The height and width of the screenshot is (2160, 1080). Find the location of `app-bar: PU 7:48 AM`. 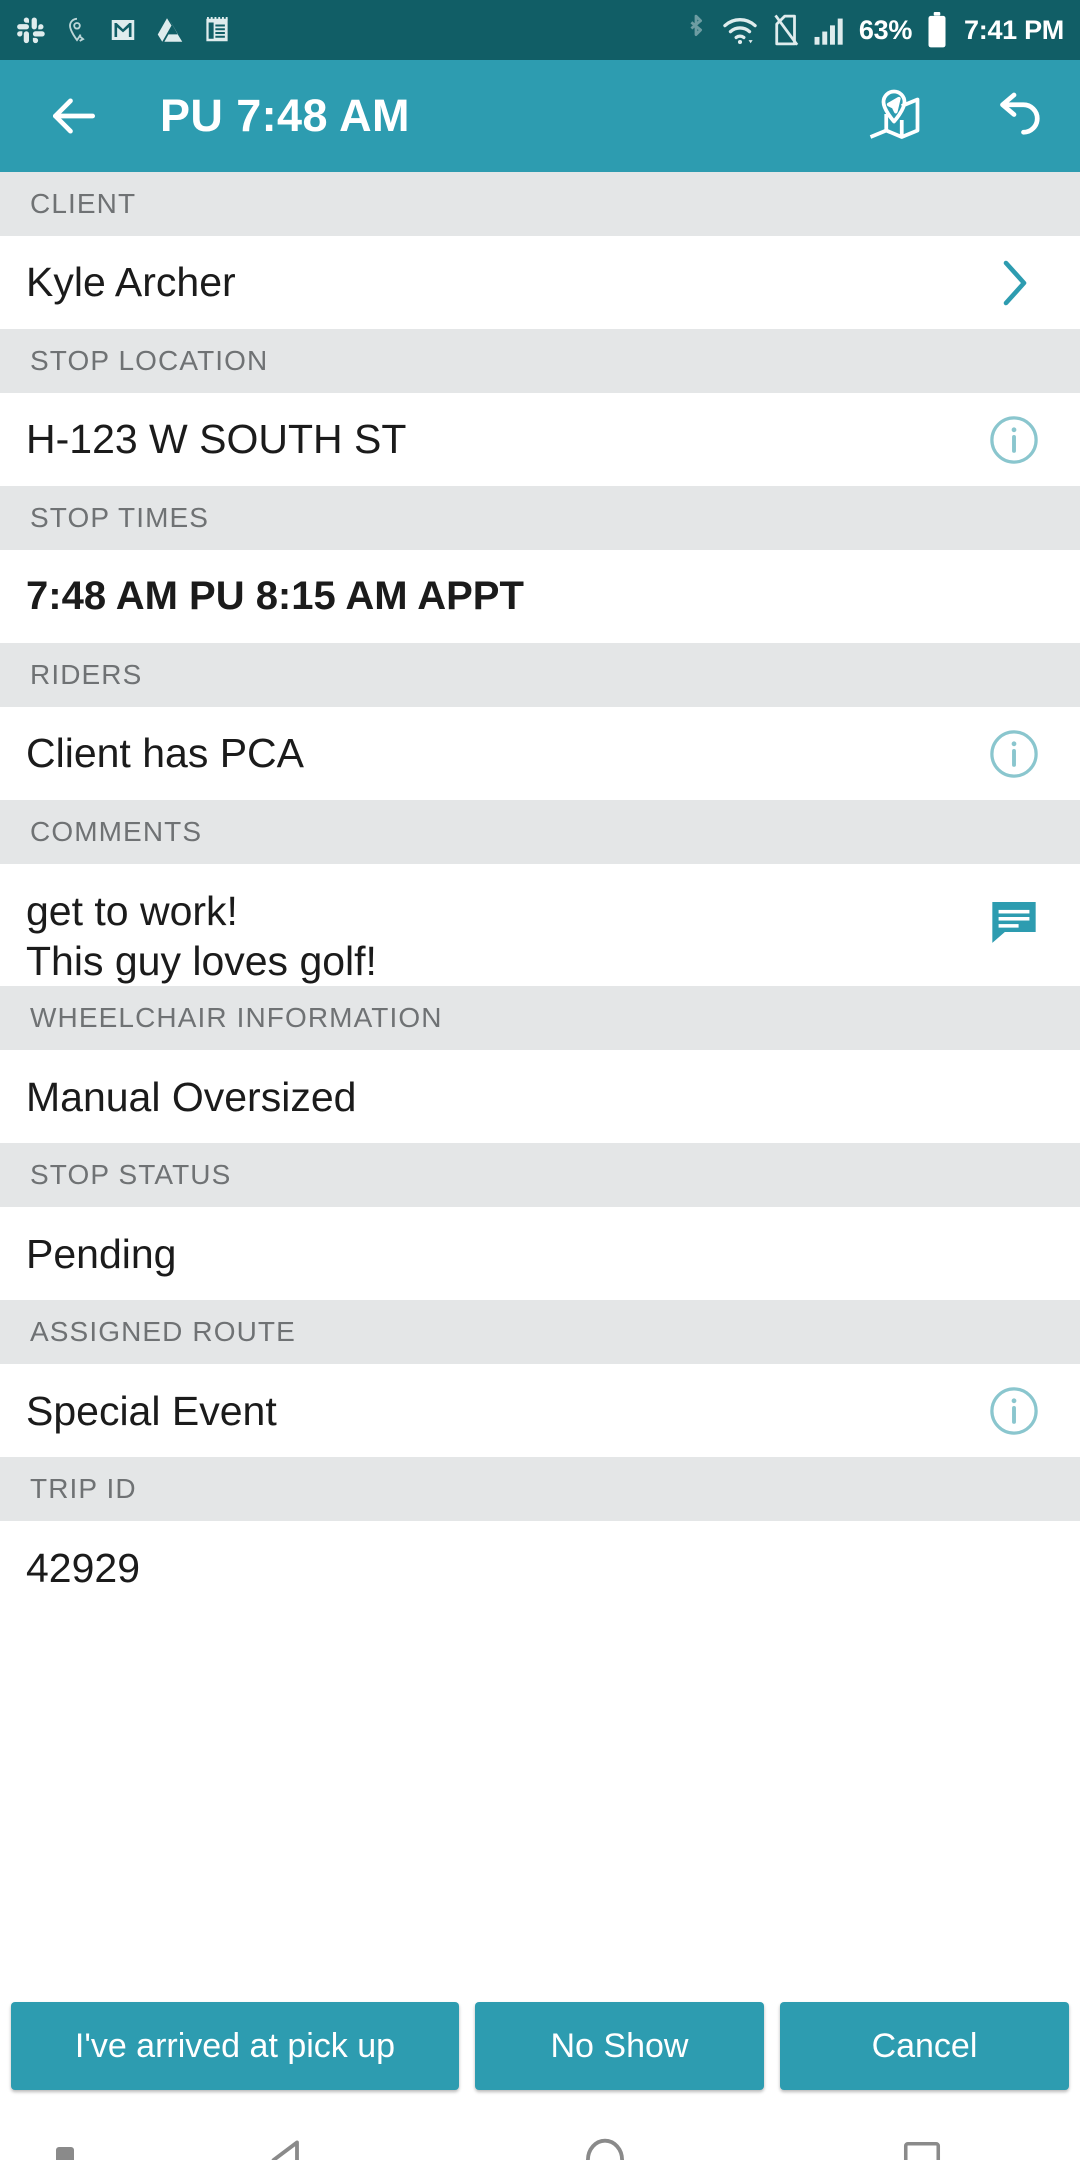

app-bar: PU 7:48 AM is located at coordinates (540, 116).